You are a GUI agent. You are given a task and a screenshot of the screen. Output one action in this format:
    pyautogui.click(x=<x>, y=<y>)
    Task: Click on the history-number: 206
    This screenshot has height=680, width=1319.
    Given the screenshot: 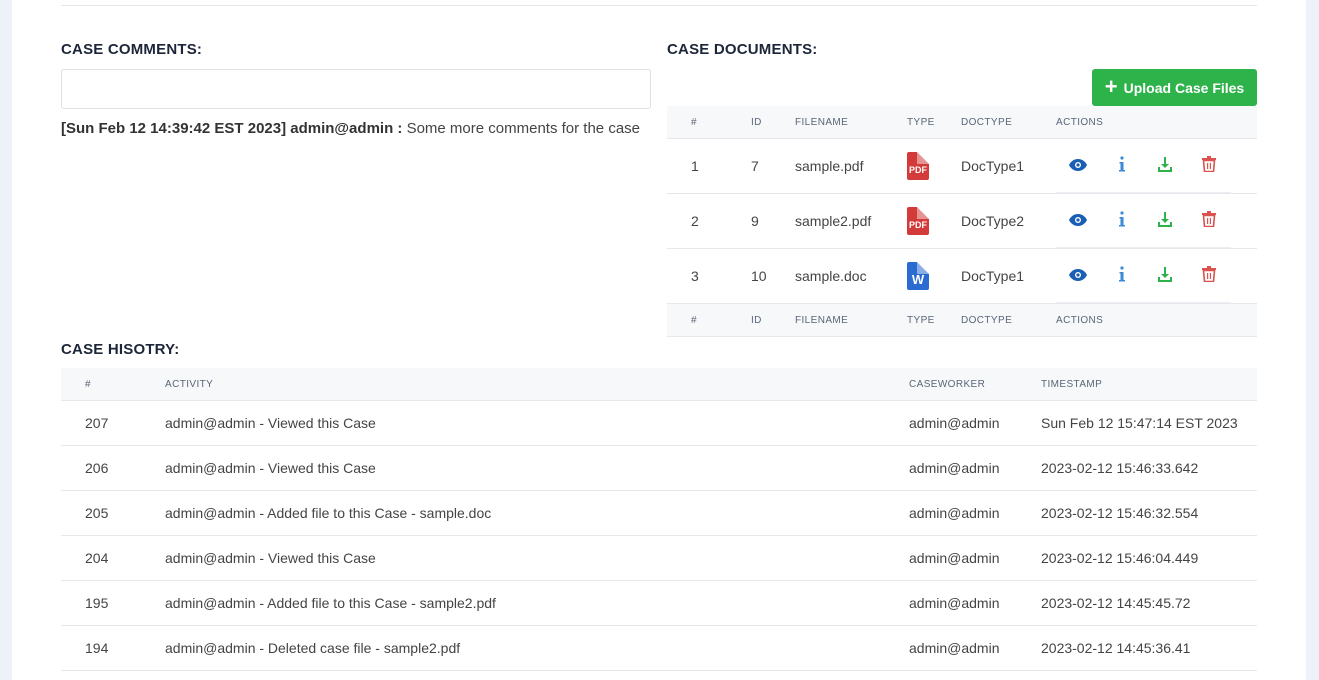 What is the action you would take?
    pyautogui.click(x=113, y=468)
    